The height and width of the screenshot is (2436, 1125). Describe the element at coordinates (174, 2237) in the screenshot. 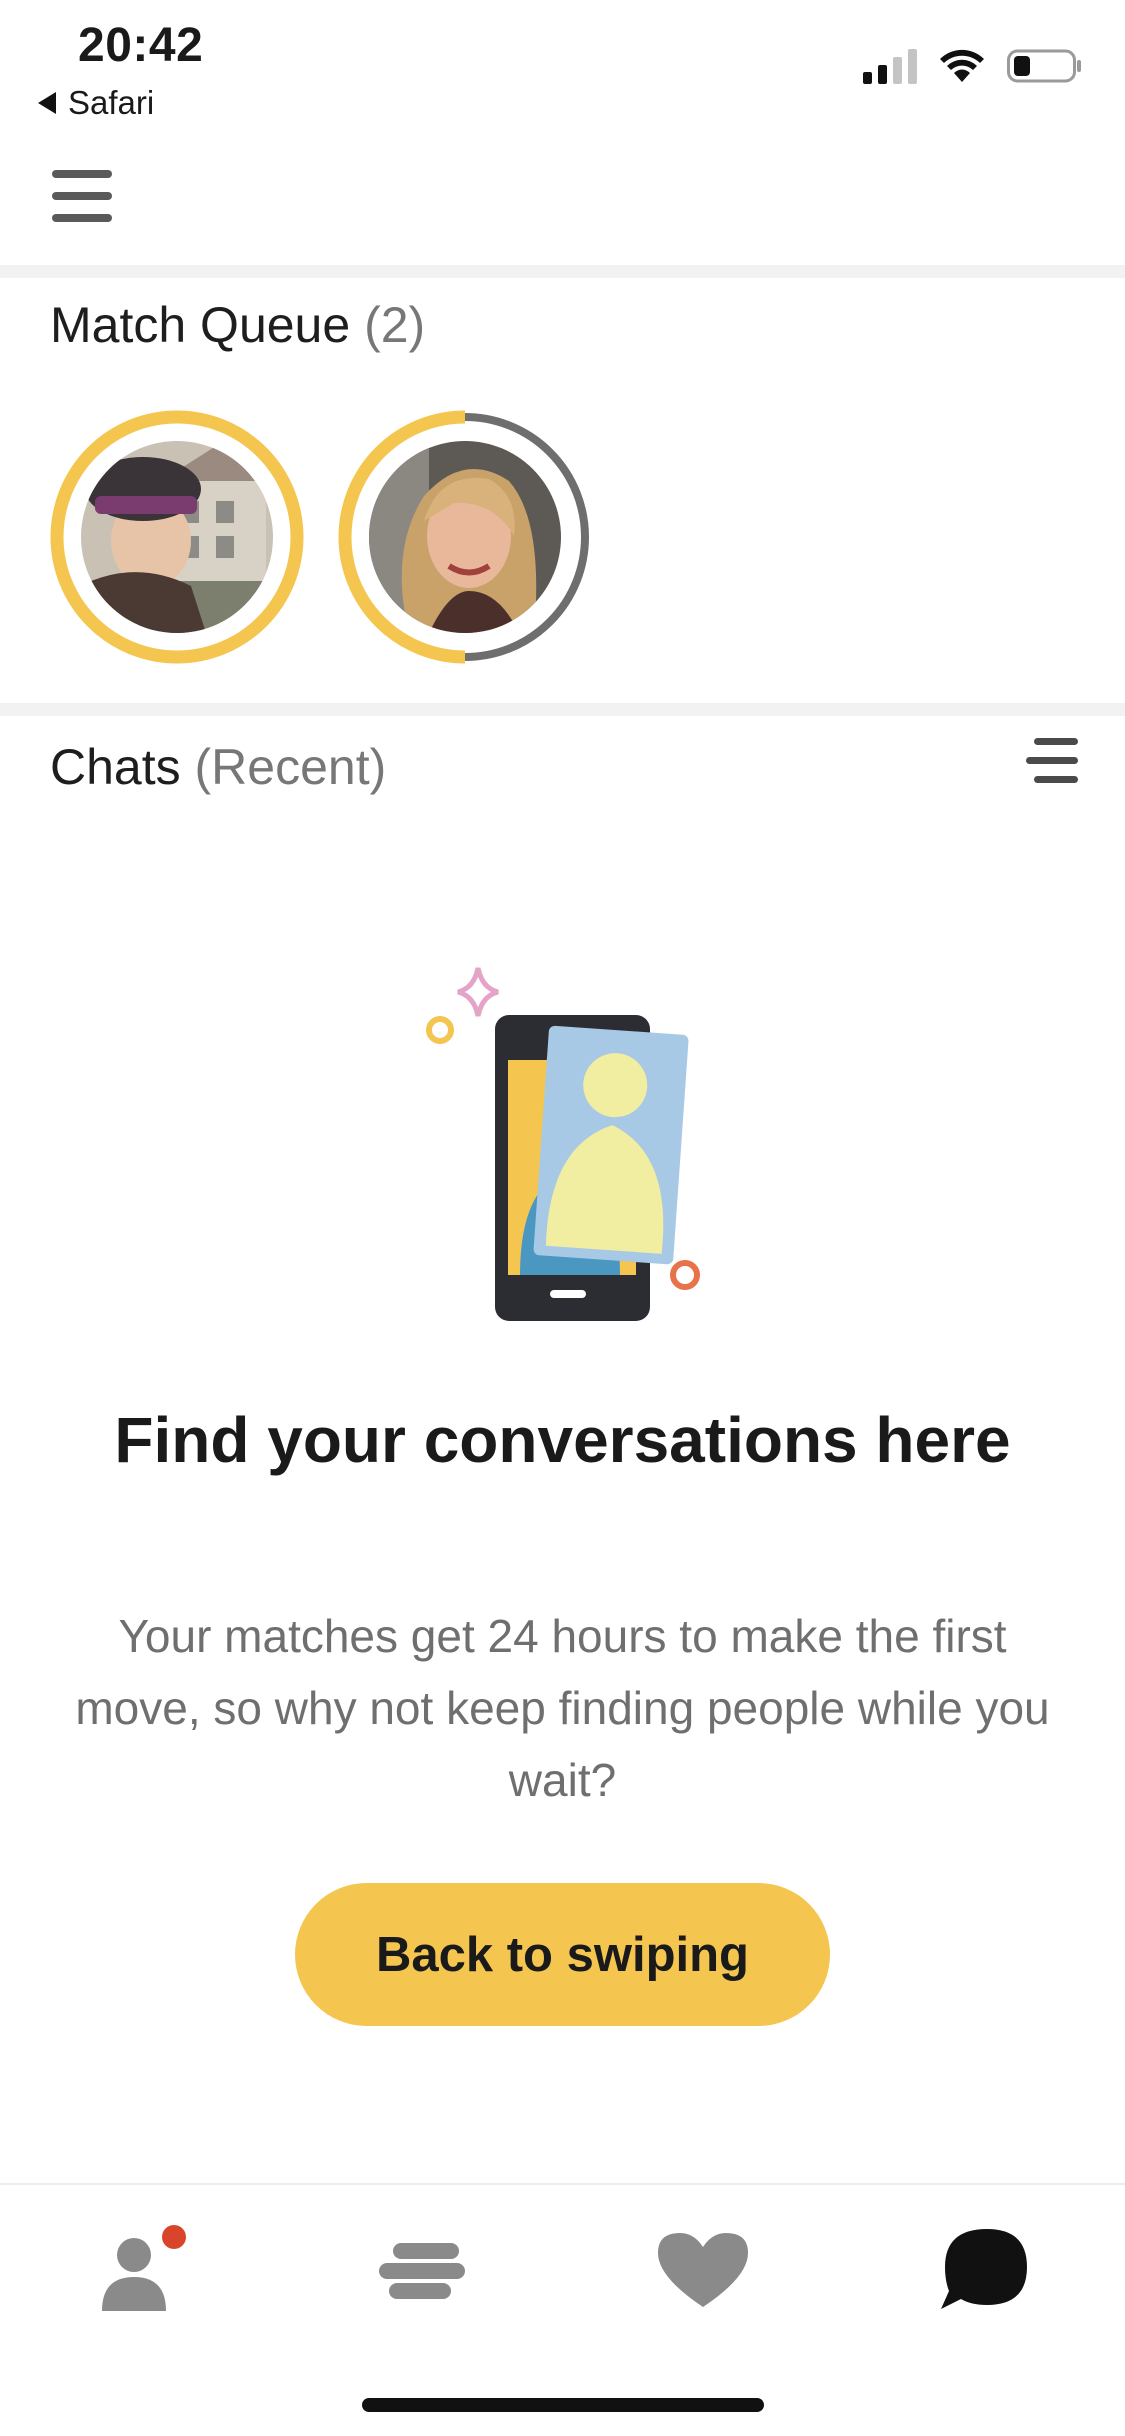

I see `notification-badge` at that location.